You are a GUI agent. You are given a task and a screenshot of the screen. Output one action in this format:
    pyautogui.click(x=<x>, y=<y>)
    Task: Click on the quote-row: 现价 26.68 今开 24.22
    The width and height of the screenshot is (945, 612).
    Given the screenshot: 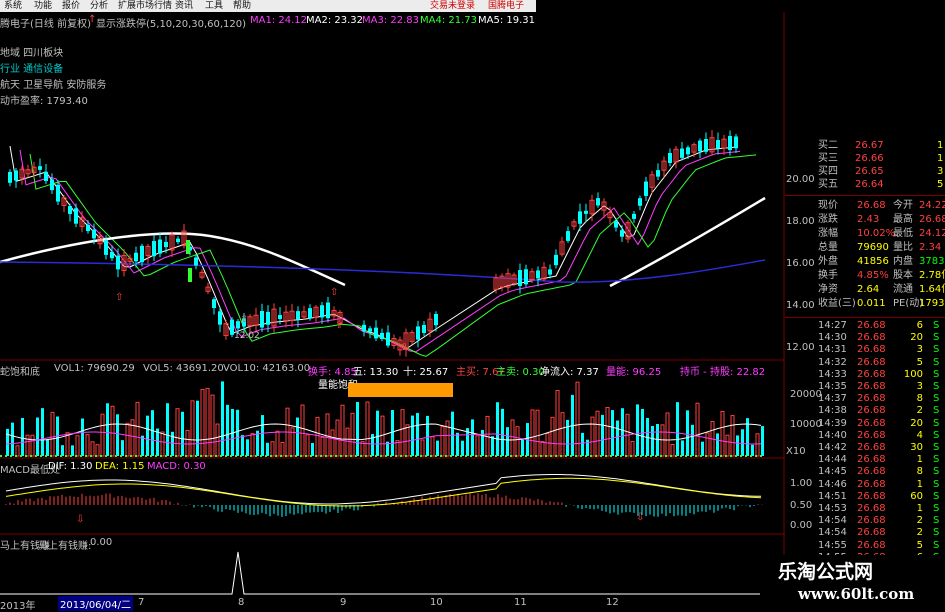 What is the action you would take?
    pyautogui.click(x=865, y=206)
    